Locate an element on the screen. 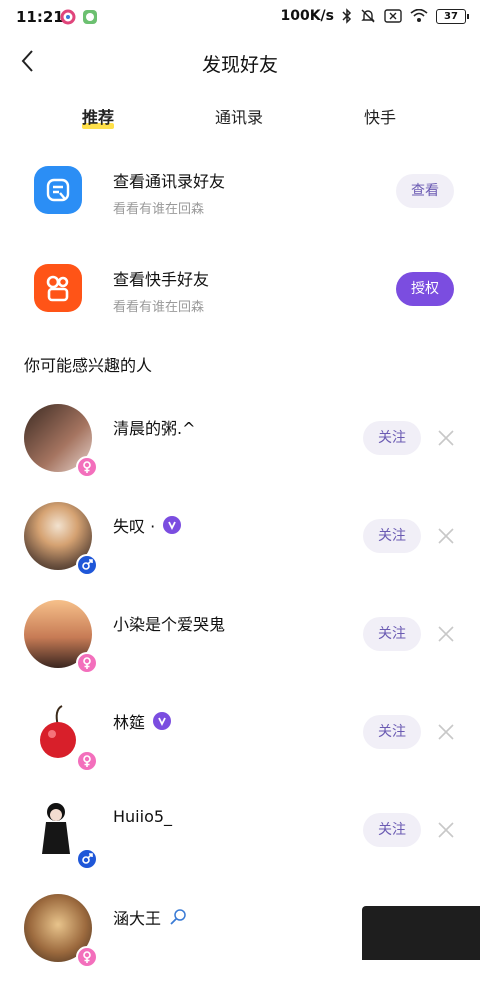  person-name: 林筵 is located at coordinates (129, 722).